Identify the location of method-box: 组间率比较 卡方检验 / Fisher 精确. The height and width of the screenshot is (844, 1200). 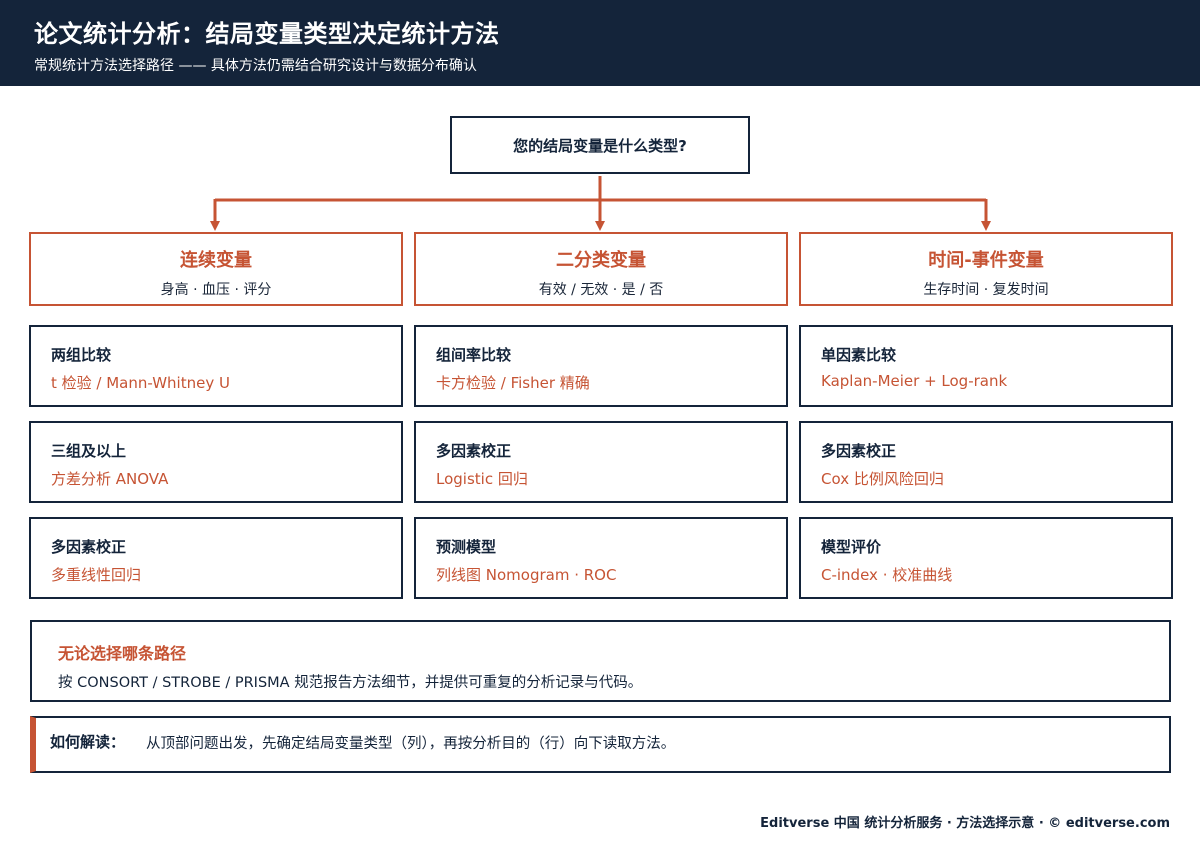
(601, 366).